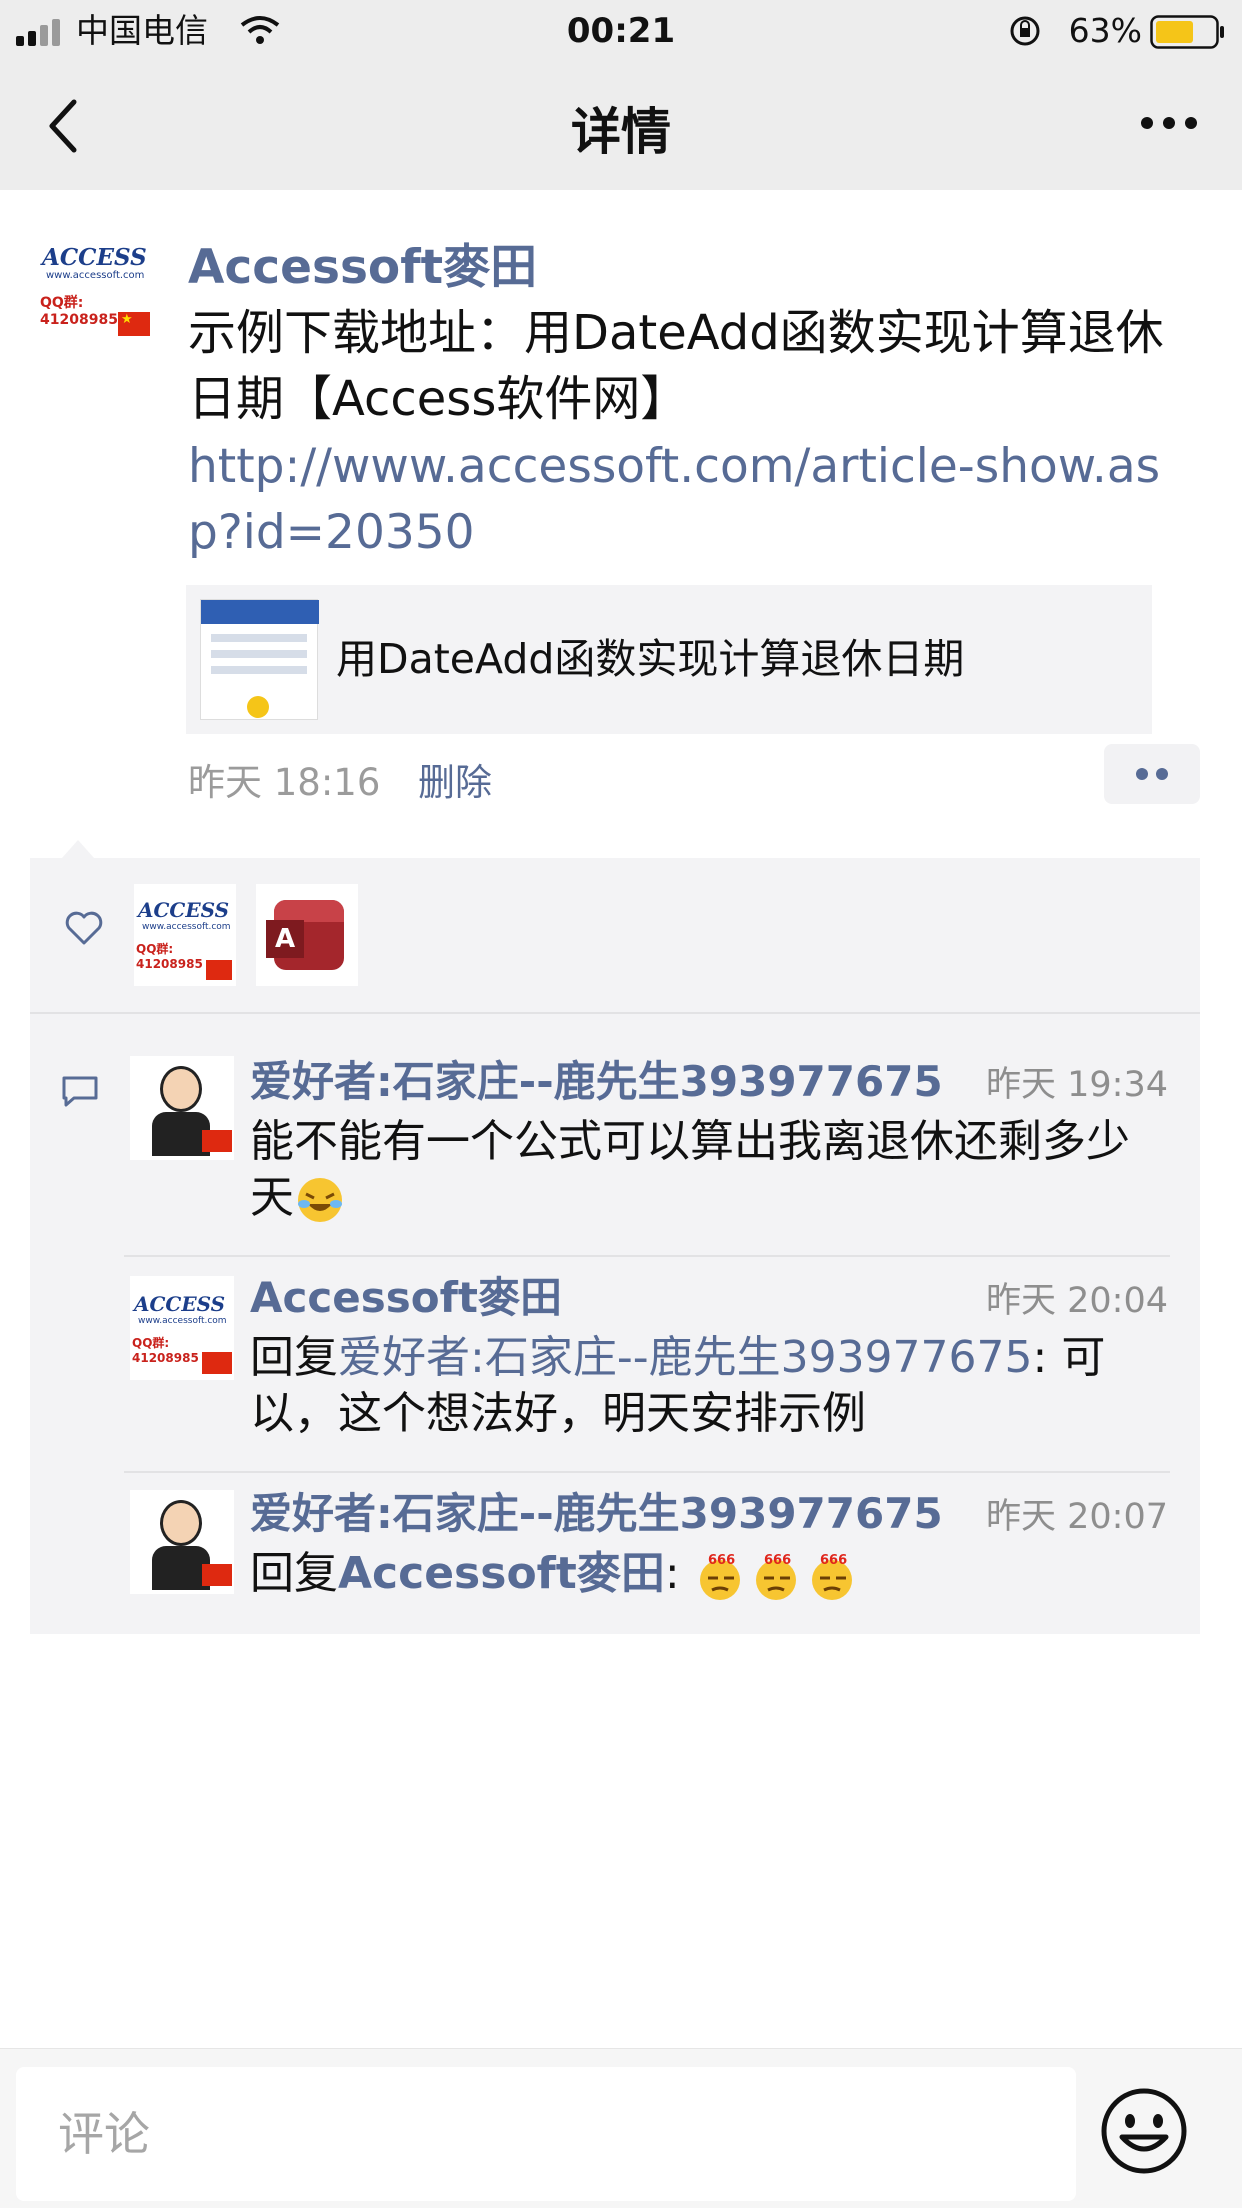 The height and width of the screenshot is (2208, 1242). Describe the element at coordinates (1077, 1085) in the screenshot. I see `comment-time: 昨天 19:34` at that location.